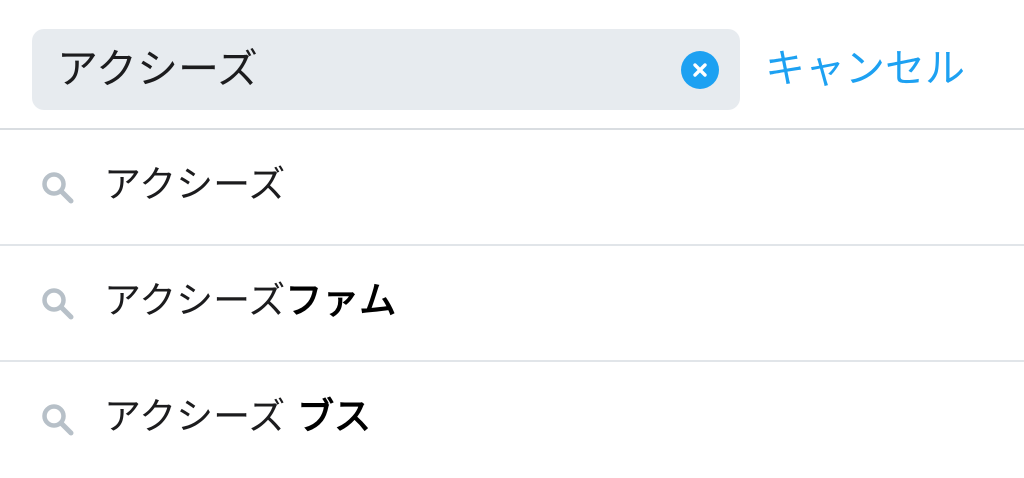  What do you see at coordinates (865, 69) in the screenshot?
I see `cancel-button: キャンセル` at bounding box center [865, 69].